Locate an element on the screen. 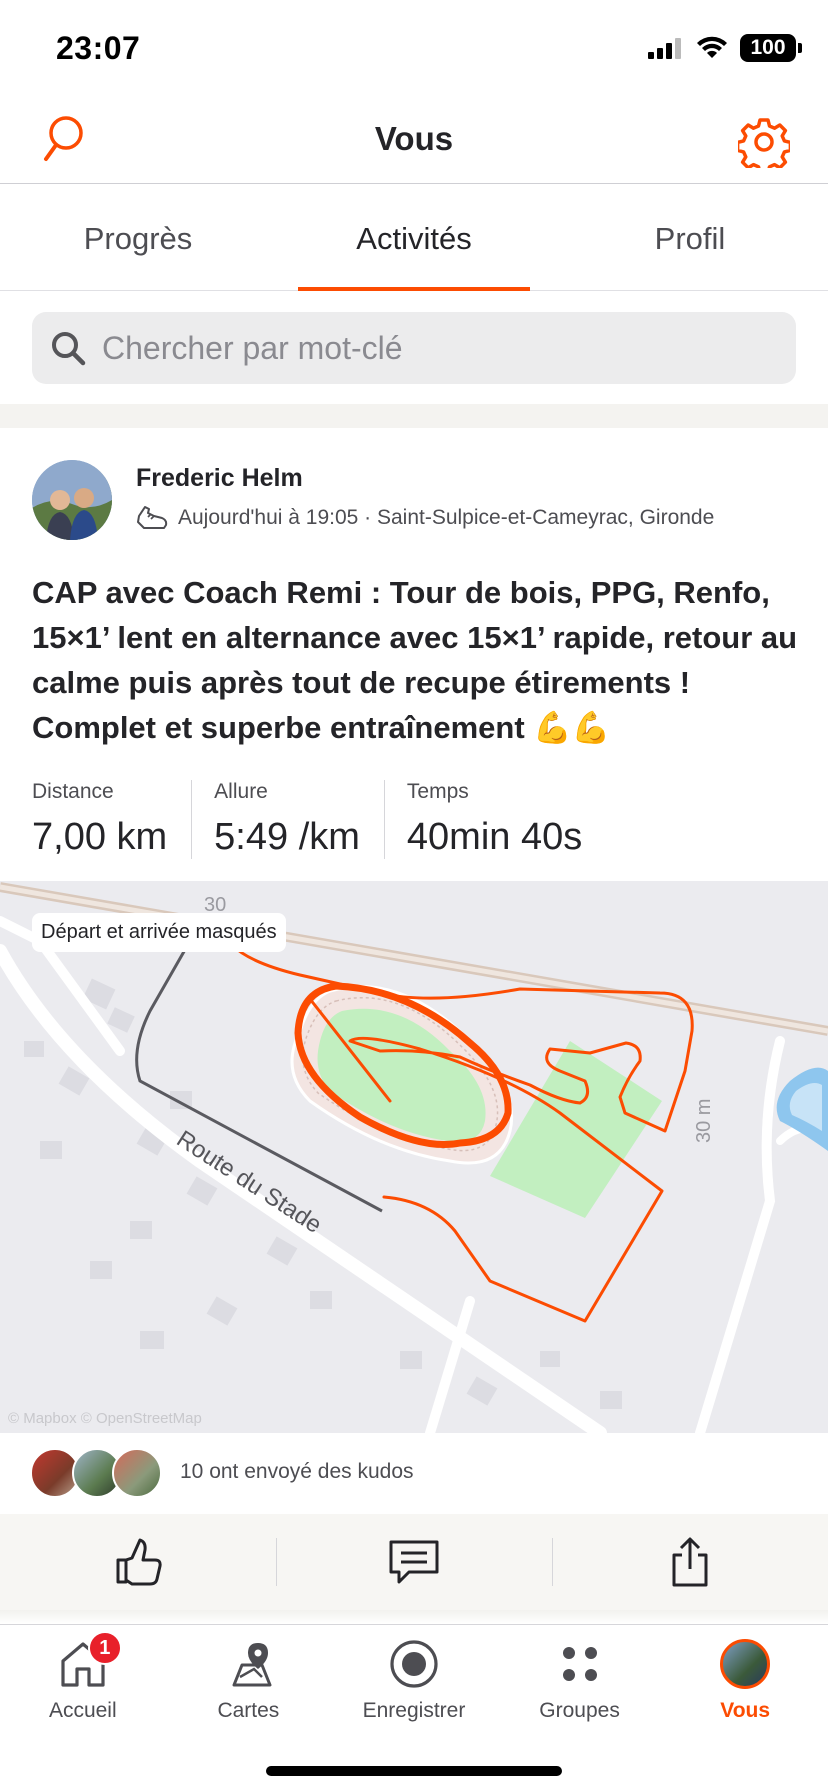 The image size is (828, 1792). tab-profil: Profil is located at coordinates (690, 237).